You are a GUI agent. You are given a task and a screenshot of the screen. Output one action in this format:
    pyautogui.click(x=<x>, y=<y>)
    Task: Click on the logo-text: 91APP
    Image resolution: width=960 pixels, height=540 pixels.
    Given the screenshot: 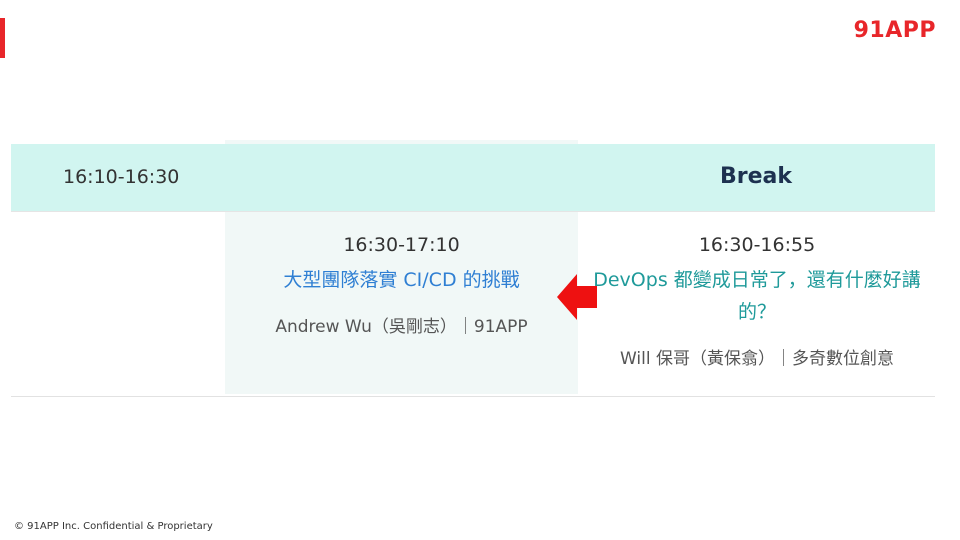 What is the action you would take?
    pyautogui.click(x=894, y=30)
    